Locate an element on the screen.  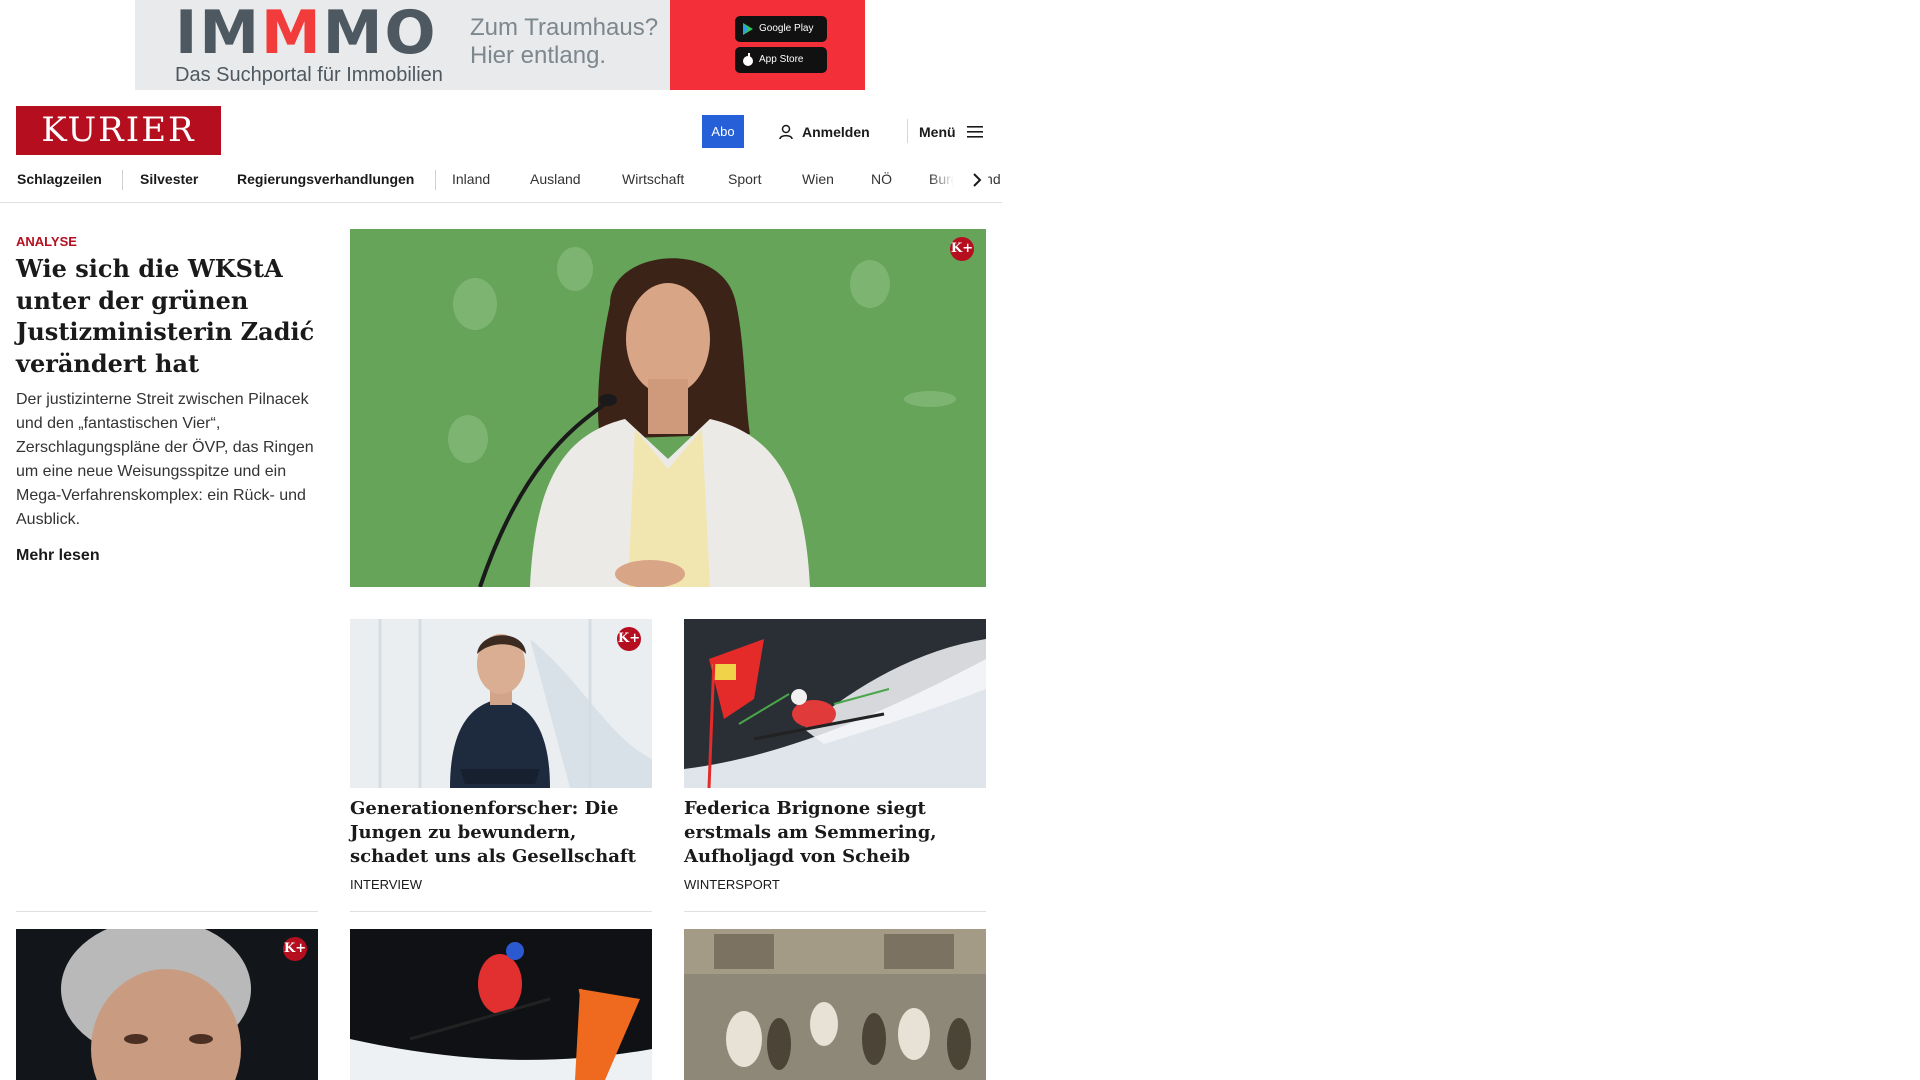
bottom-card-image-downhill is located at coordinates (501, 1004).